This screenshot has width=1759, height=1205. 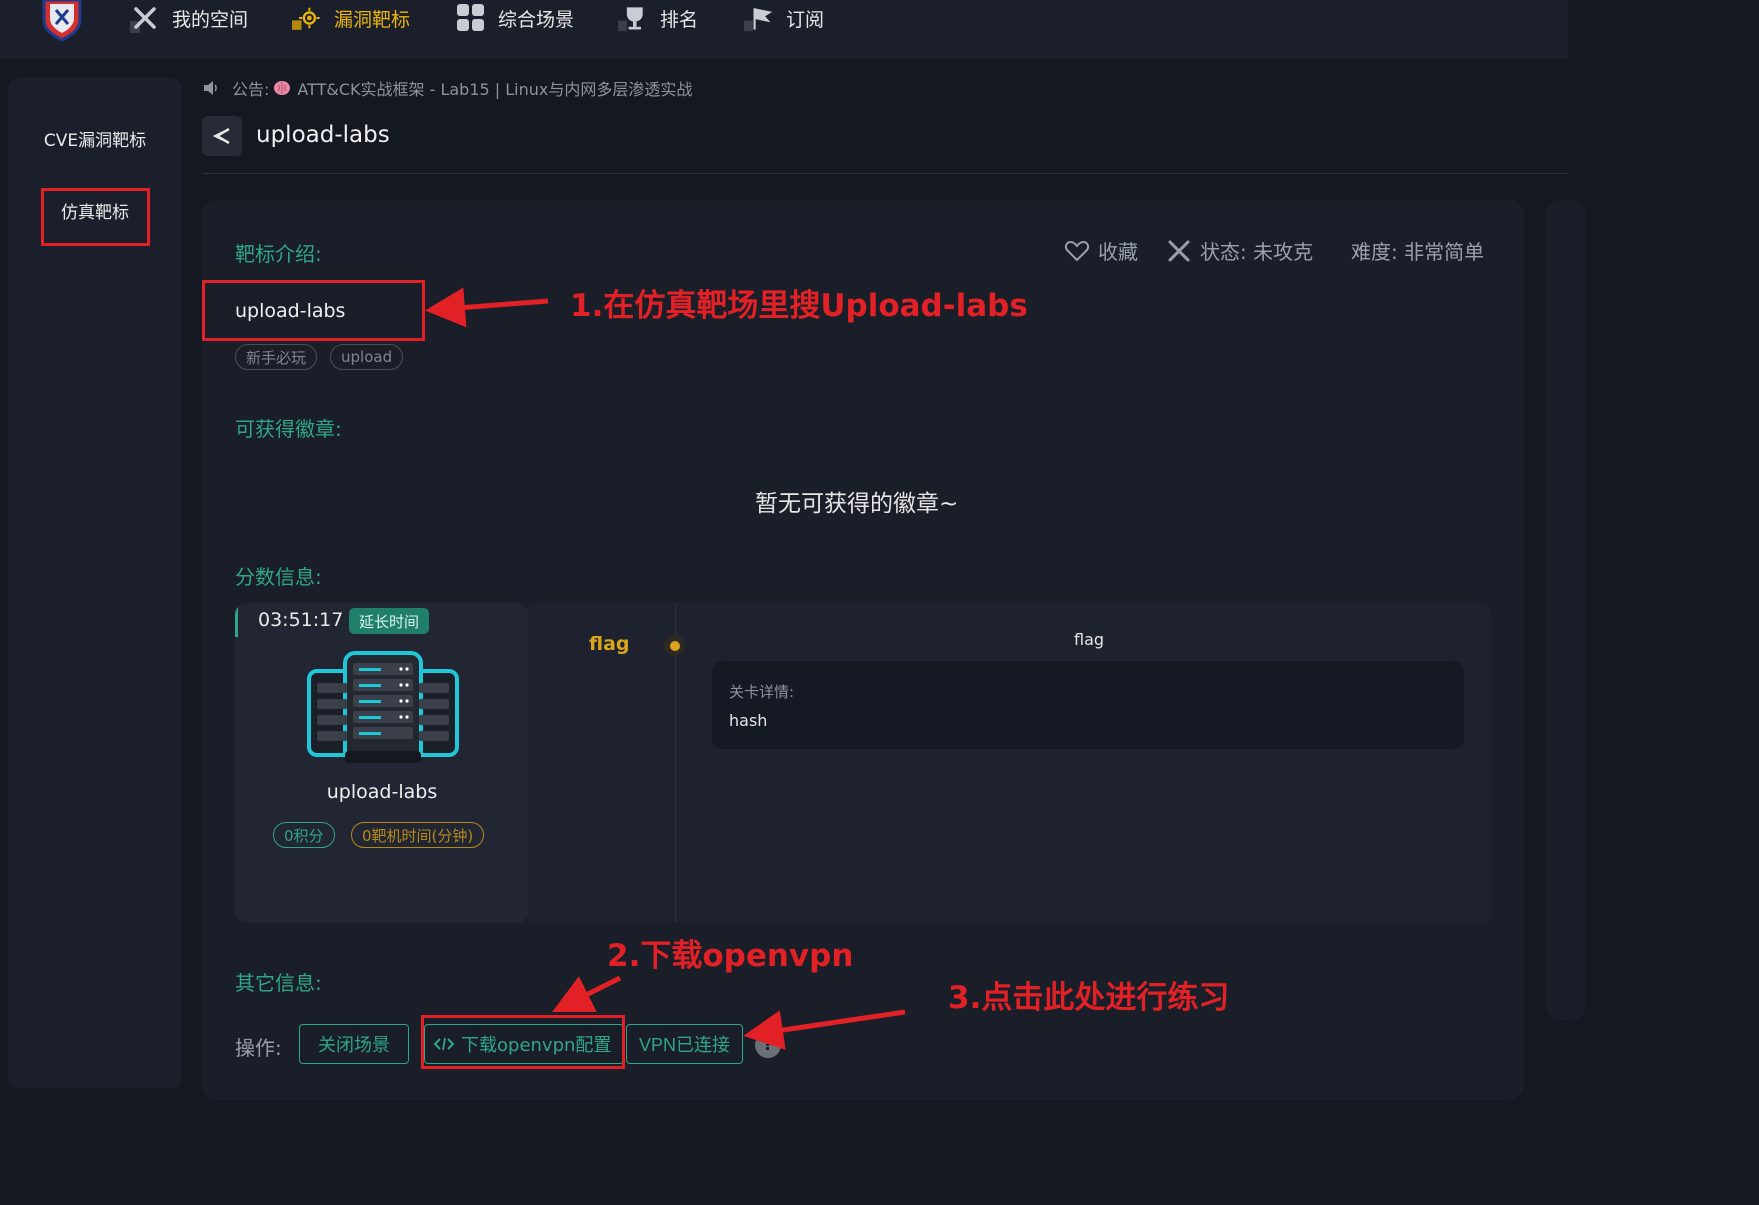 What do you see at coordinates (523, 1042) in the screenshot?
I see `annotation-box-download` at bounding box center [523, 1042].